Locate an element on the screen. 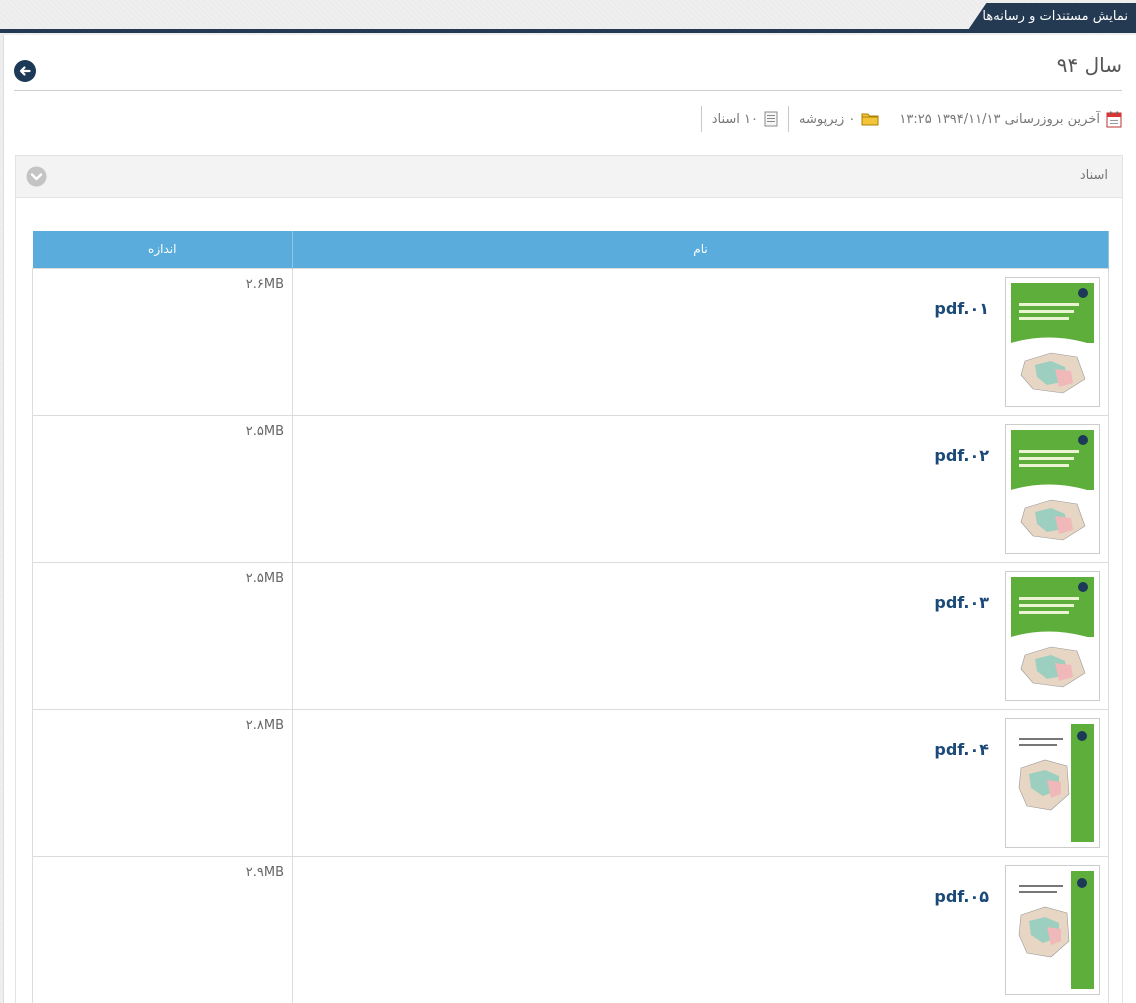 This screenshot has height=1003, width=1136. meta-subfolders: ۰ زیرپوشه is located at coordinates (838, 119).